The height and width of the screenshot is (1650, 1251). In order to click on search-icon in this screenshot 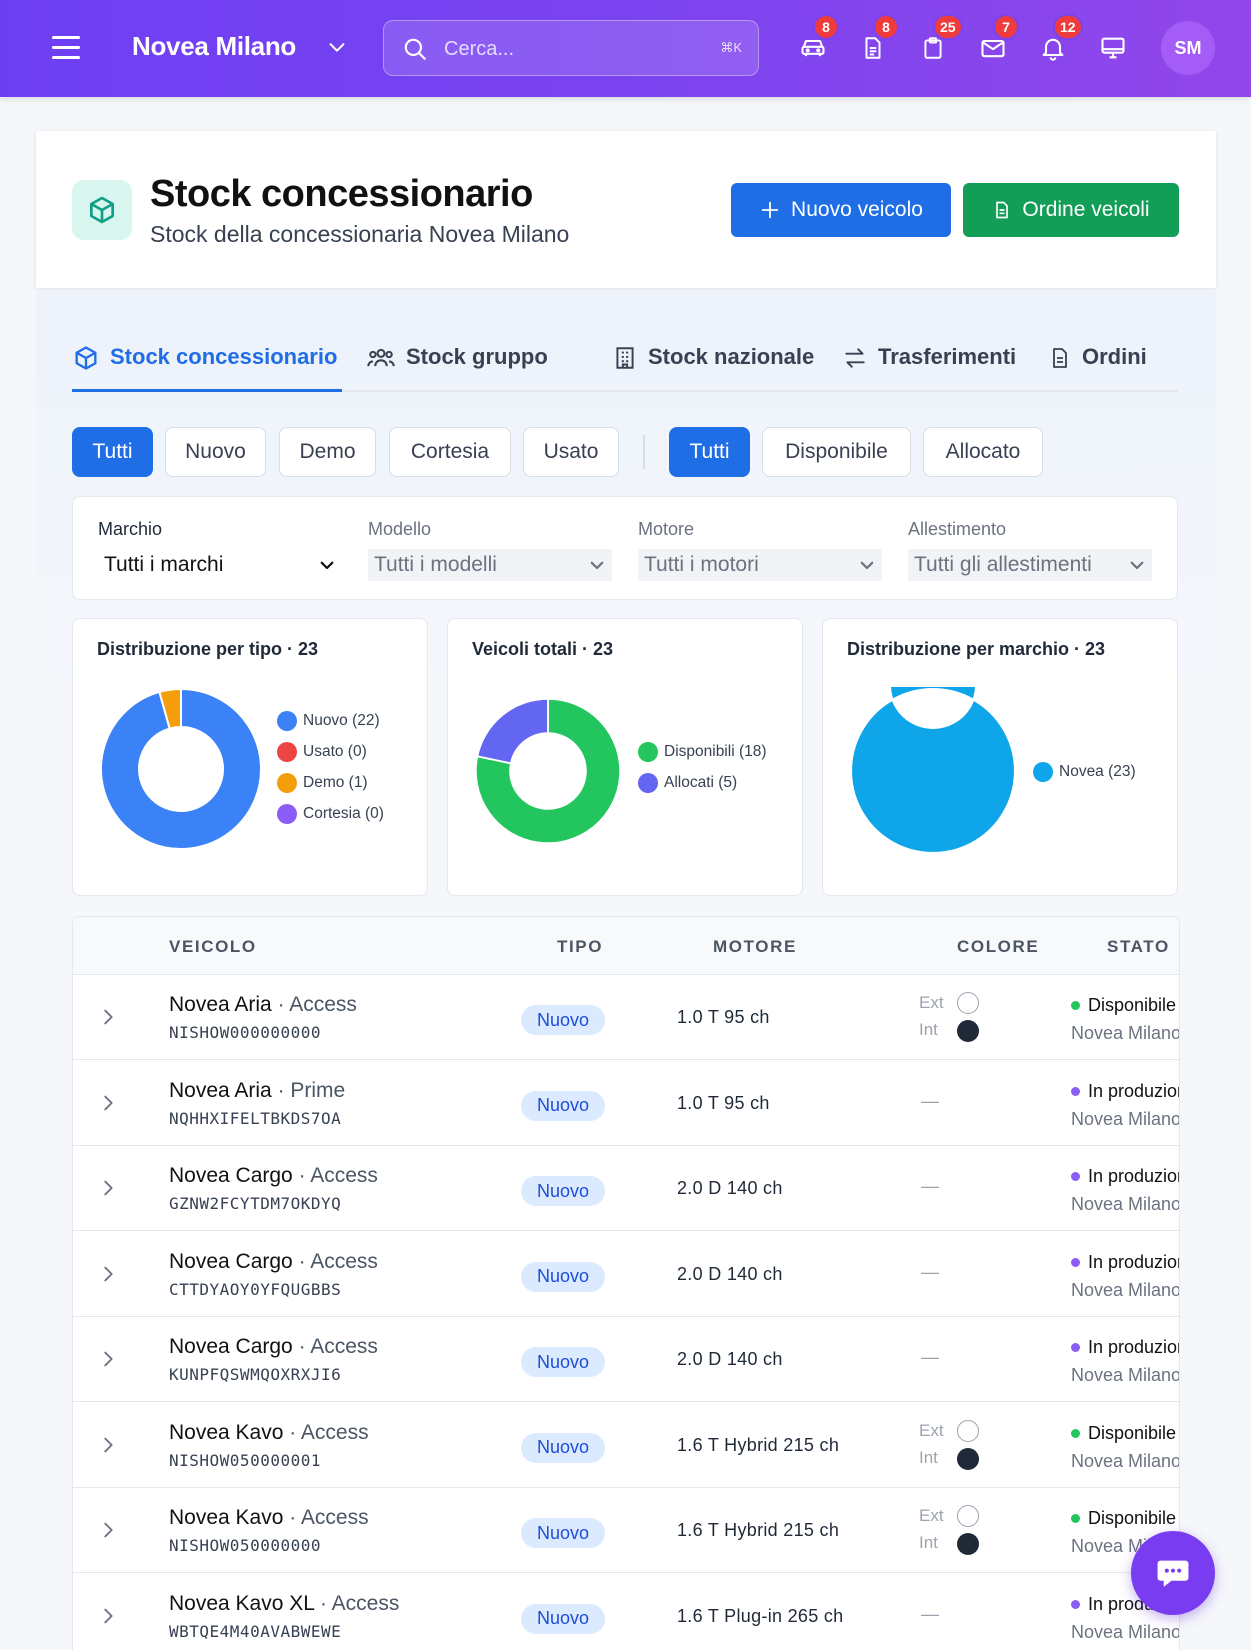, I will do `click(415, 49)`.